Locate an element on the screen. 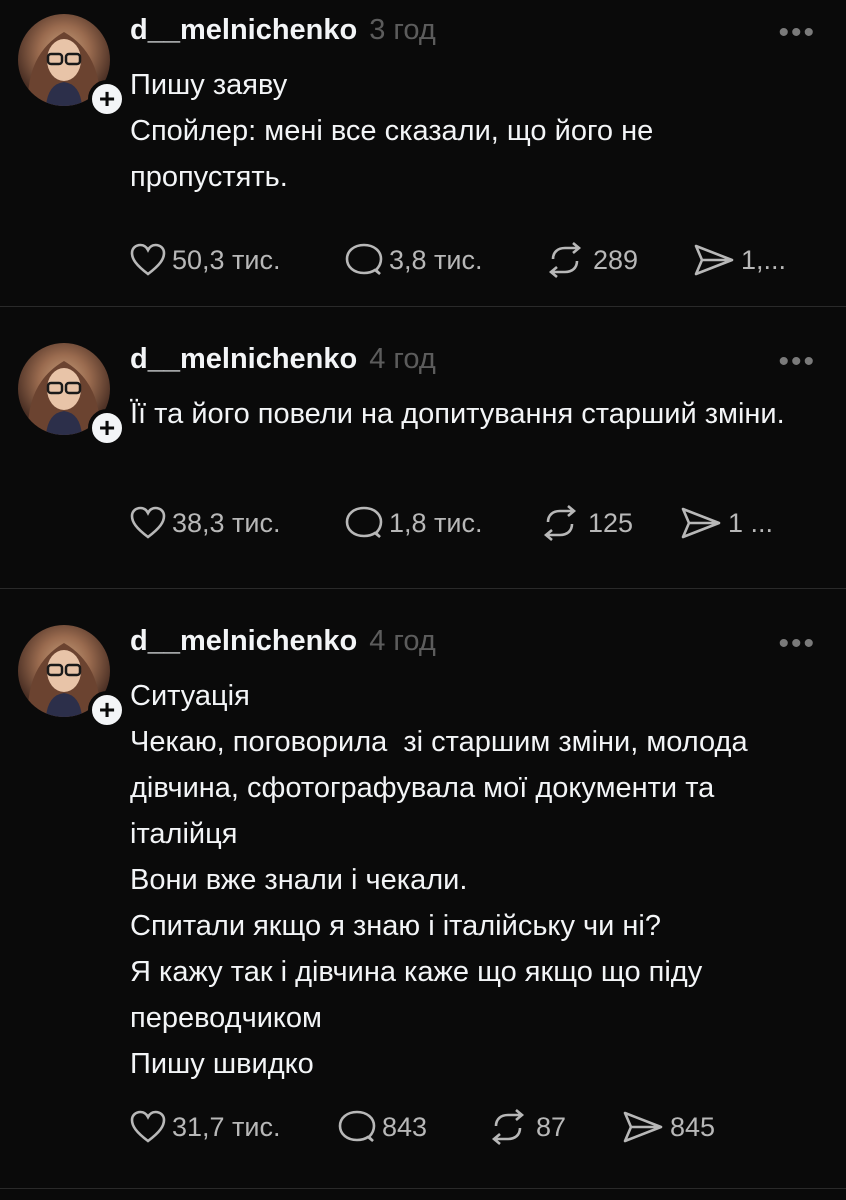  repost-count: 87 is located at coordinates (551, 1126).